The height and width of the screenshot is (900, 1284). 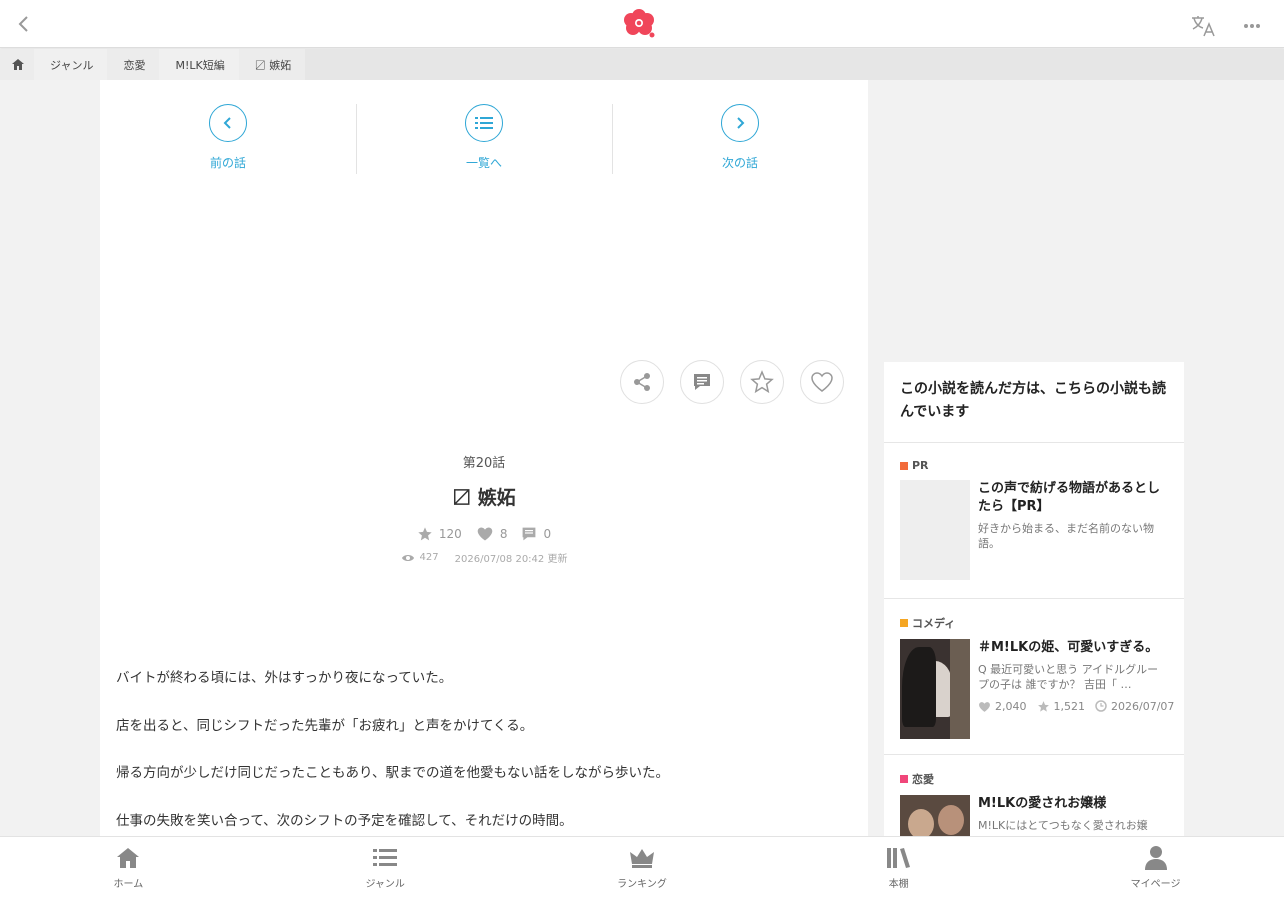 I want to click on recommendation-title: この声で紡げる物語があるとしたら【PR】, so click(x=1069, y=497).